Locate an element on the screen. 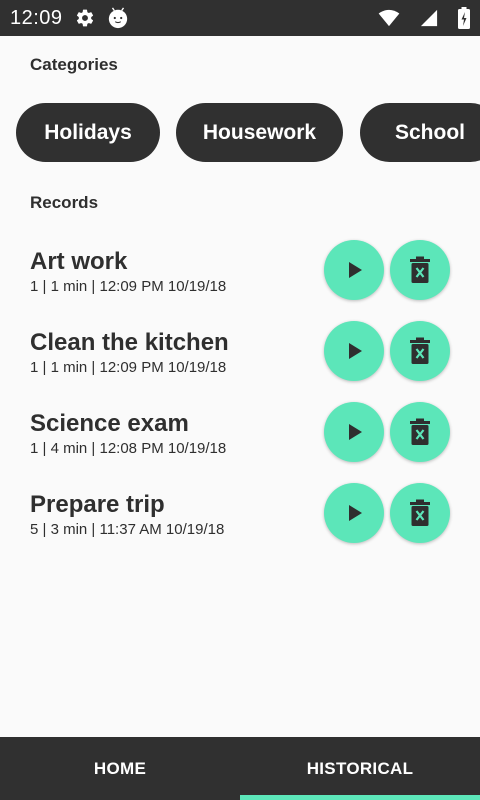  category-chip-school: School is located at coordinates (420, 132).